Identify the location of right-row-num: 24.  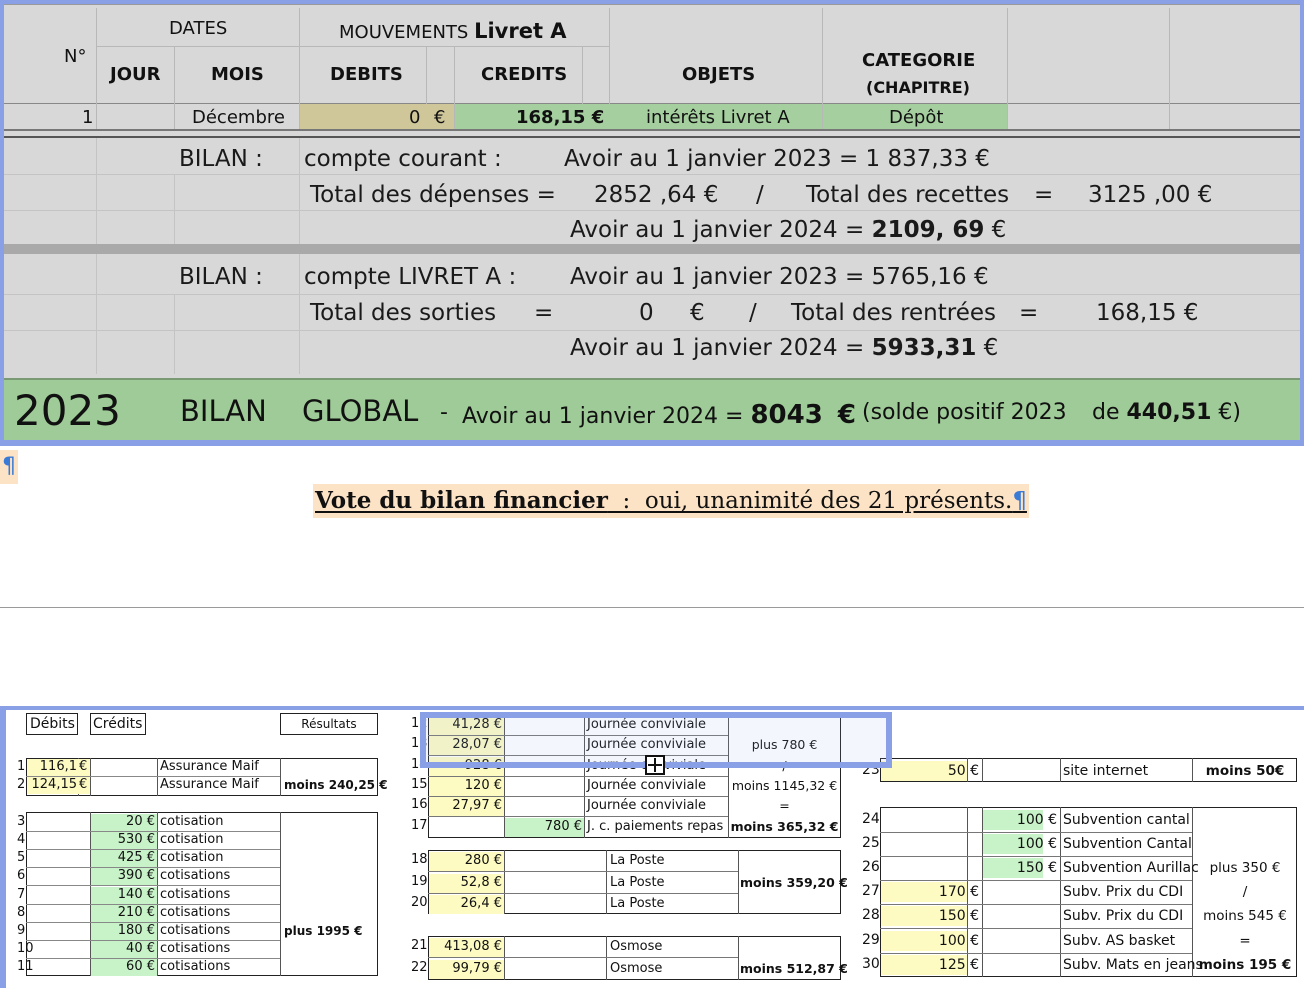
(871, 819).